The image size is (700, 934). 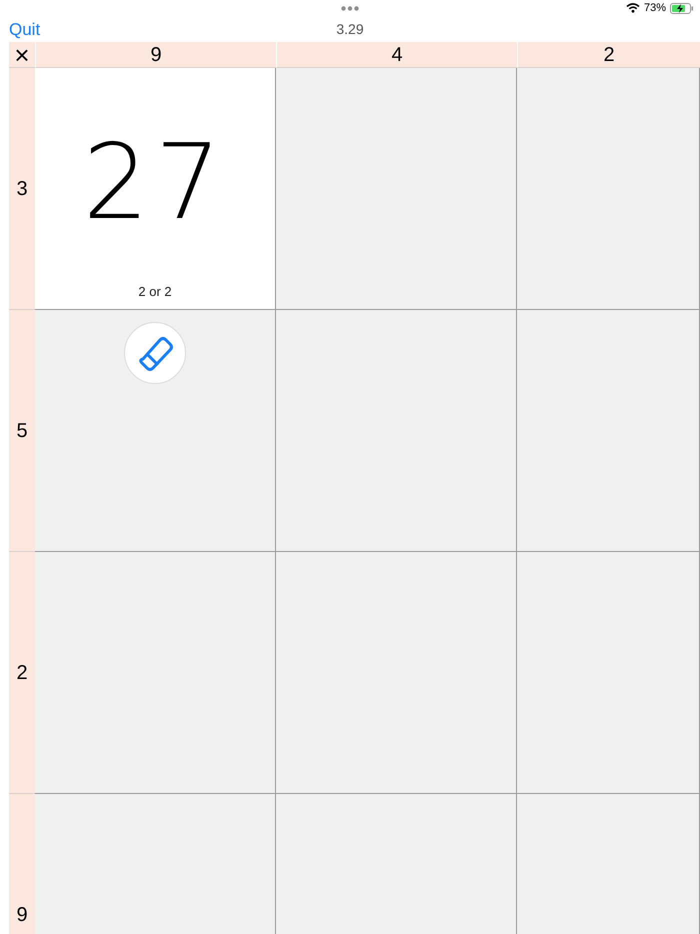 What do you see at coordinates (350, 29) in the screenshot?
I see `puzzle-title: 3.29` at bounding box center [350, 29].